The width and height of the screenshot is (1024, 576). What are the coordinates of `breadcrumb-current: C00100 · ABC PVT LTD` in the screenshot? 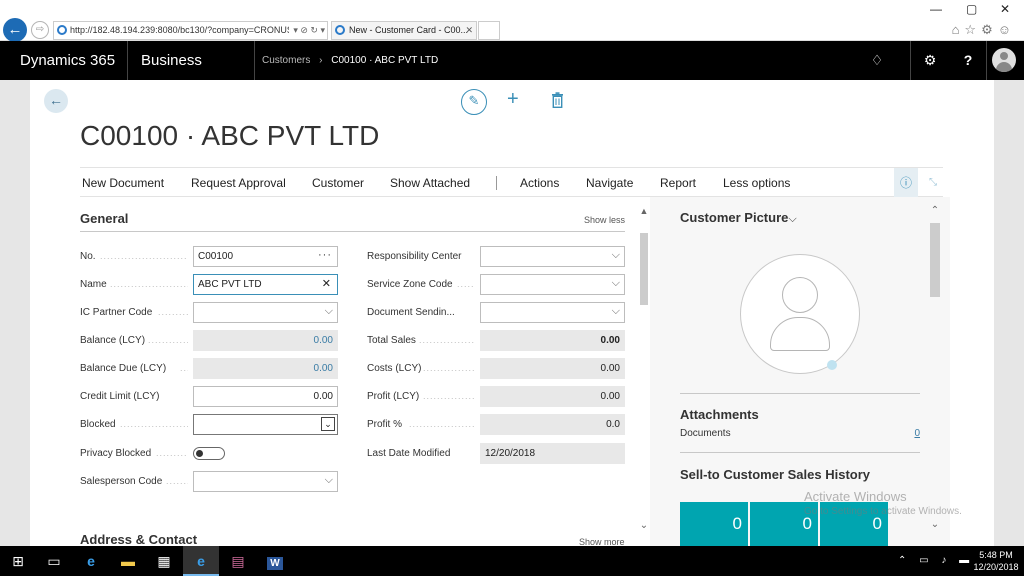 It's located at (385, 60).